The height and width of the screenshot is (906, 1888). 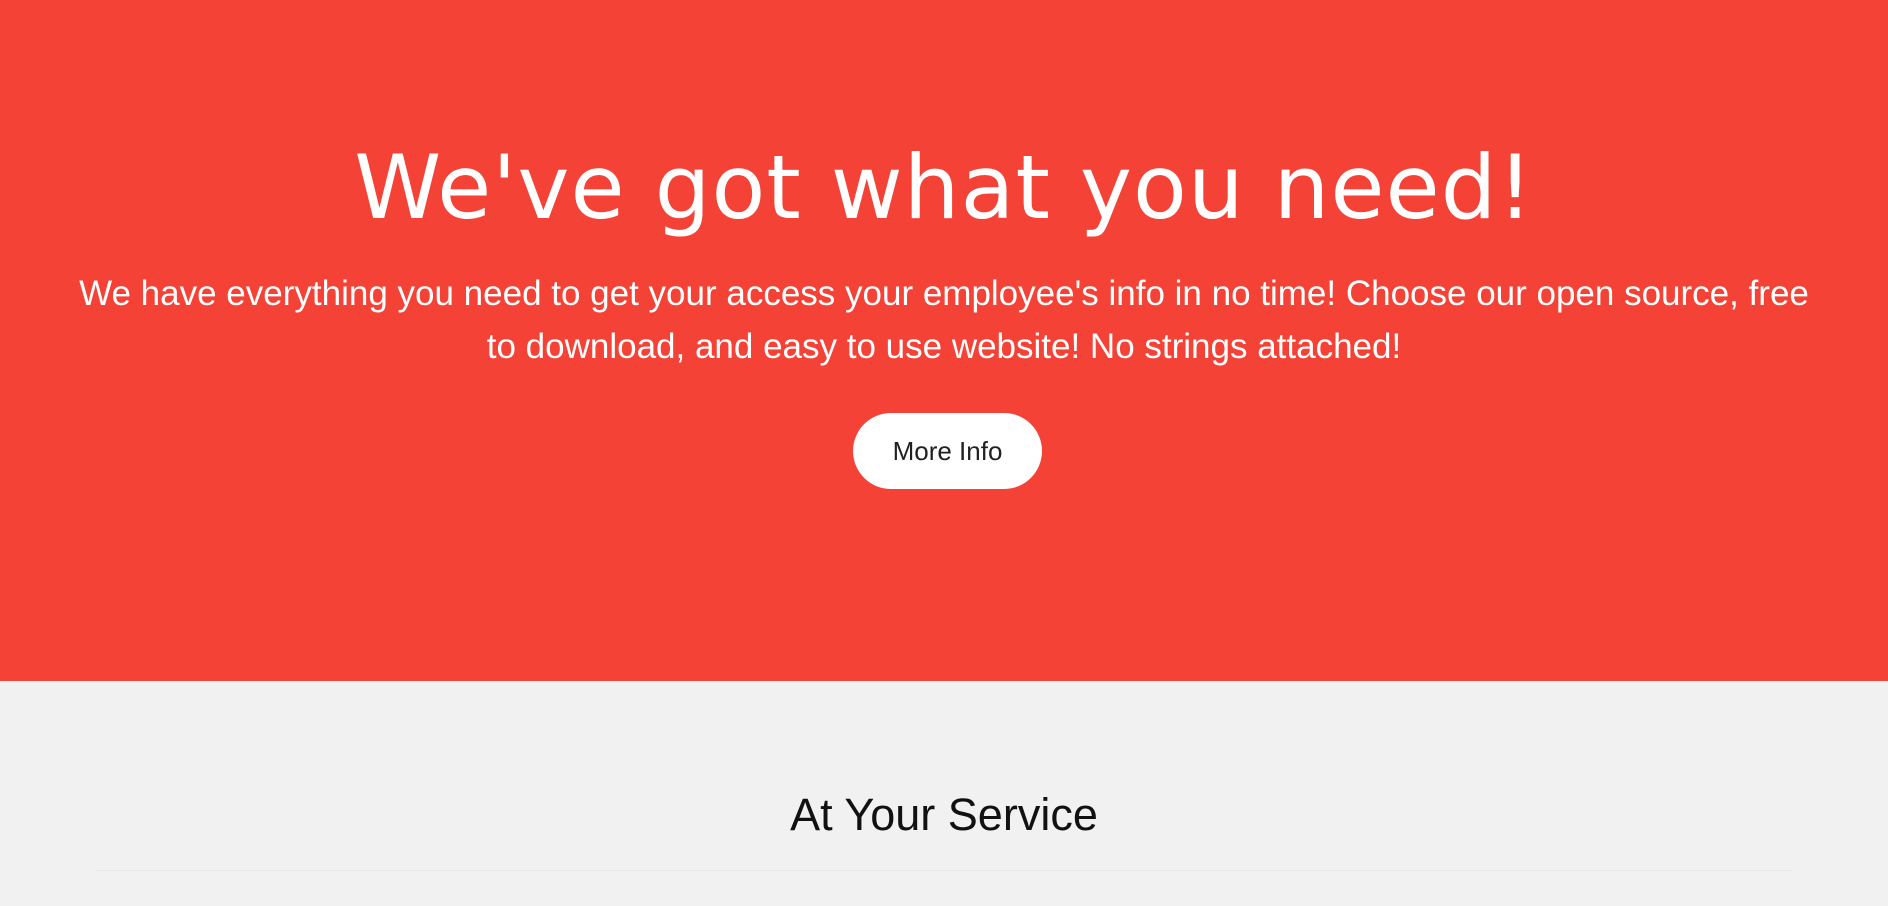 What do you see at coordinates (947, 451) in the screenshot?
I see `more-info-button: More Info` at bounding box center [947, 451].